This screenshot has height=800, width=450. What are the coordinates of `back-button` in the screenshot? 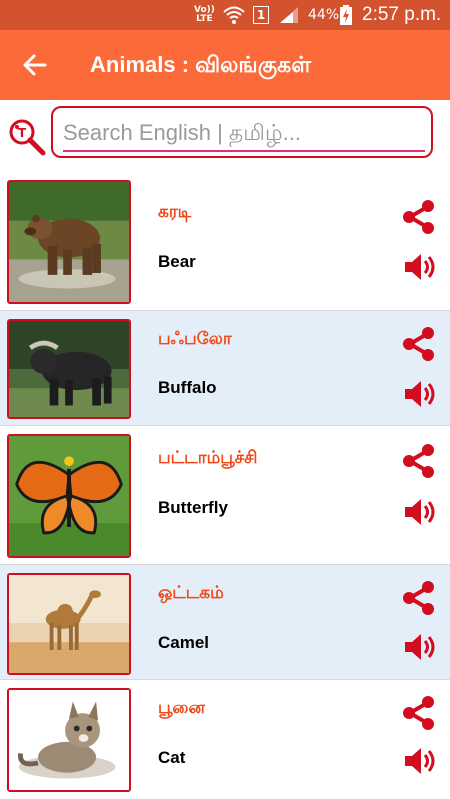 It's located at (35, 65).